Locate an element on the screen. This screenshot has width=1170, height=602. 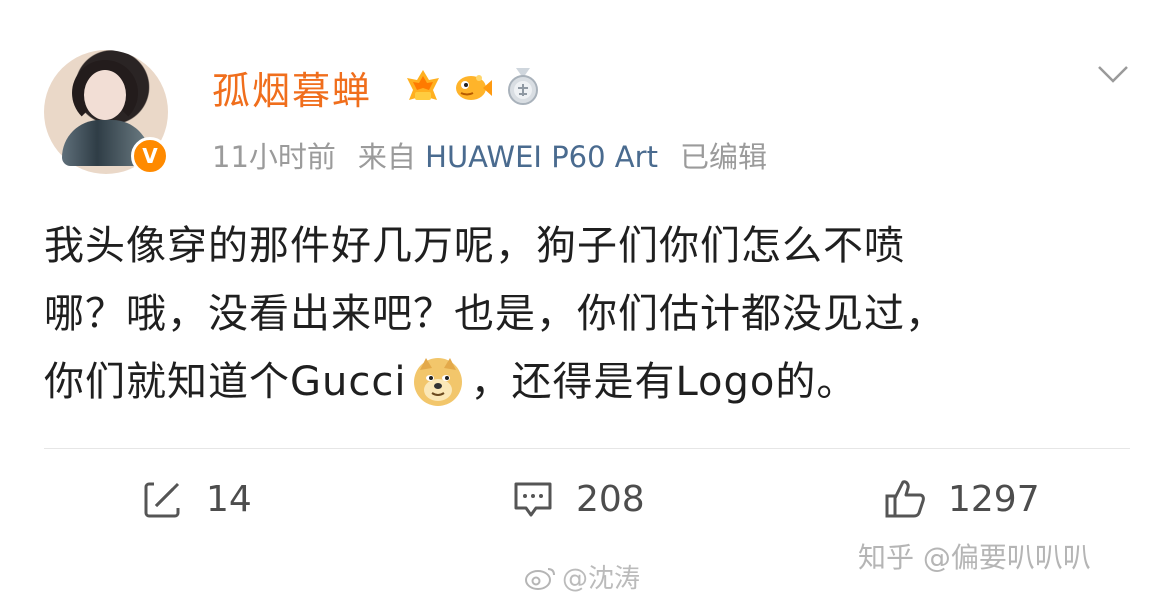
post-meta: 11小时前 来自 HUAWEI P60 Art 已编辑 is located at coordinates (489, 155).